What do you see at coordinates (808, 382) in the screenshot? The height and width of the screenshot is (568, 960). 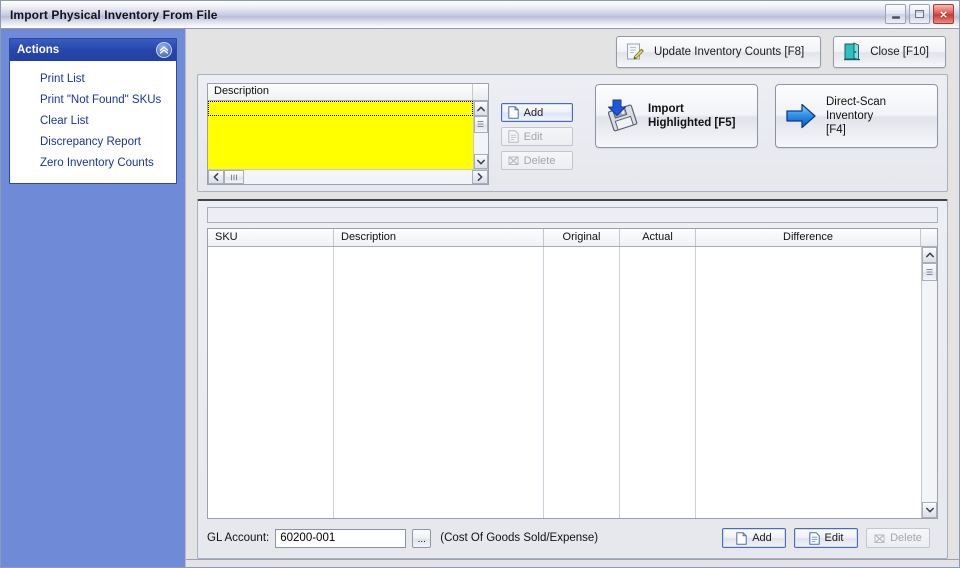 I see `inventory-column-difference` at bounding box center [808, 382].